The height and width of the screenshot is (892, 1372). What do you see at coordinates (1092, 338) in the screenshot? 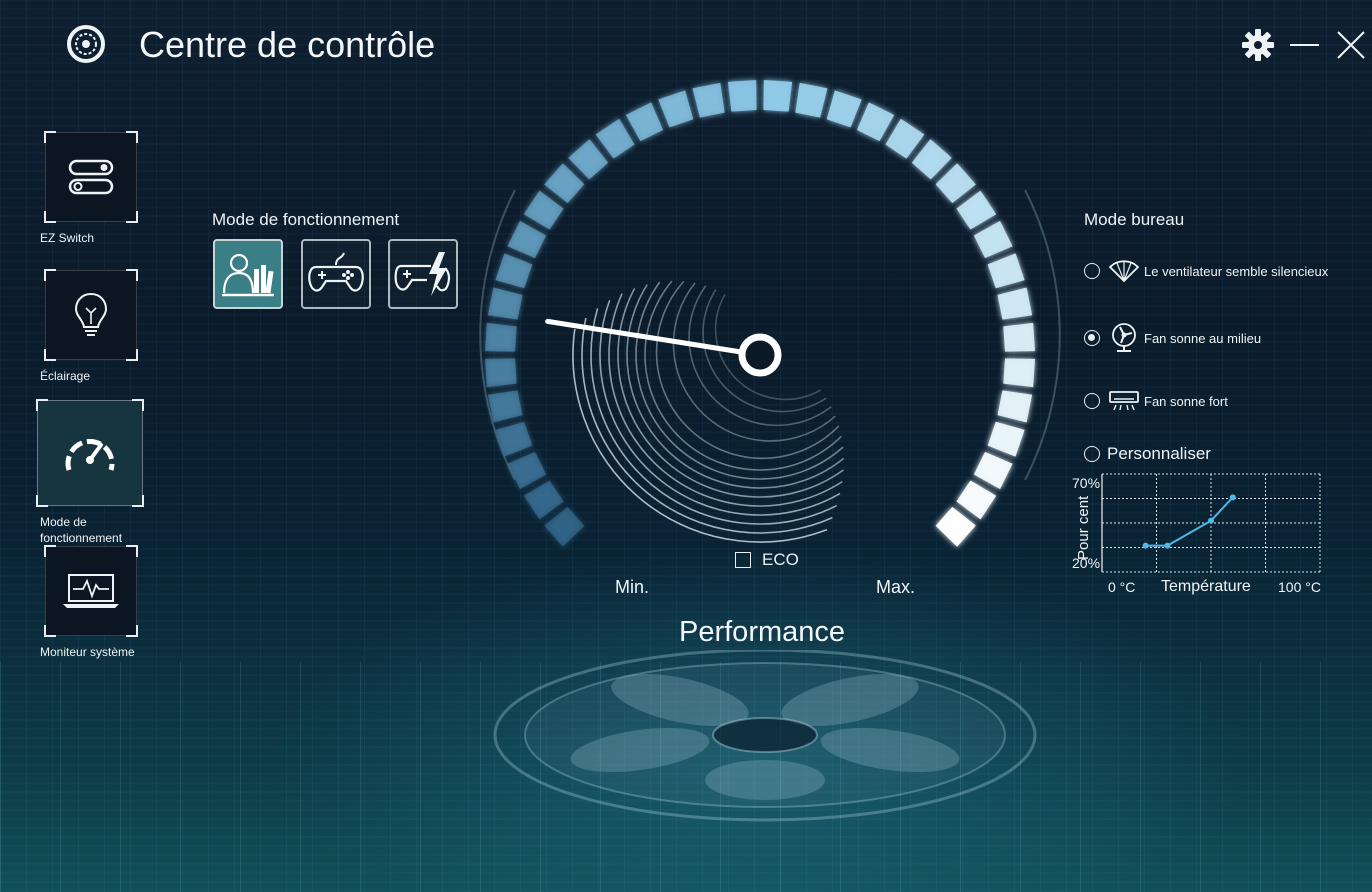
I see `radio-medium` at bounding box center [1092, 338].